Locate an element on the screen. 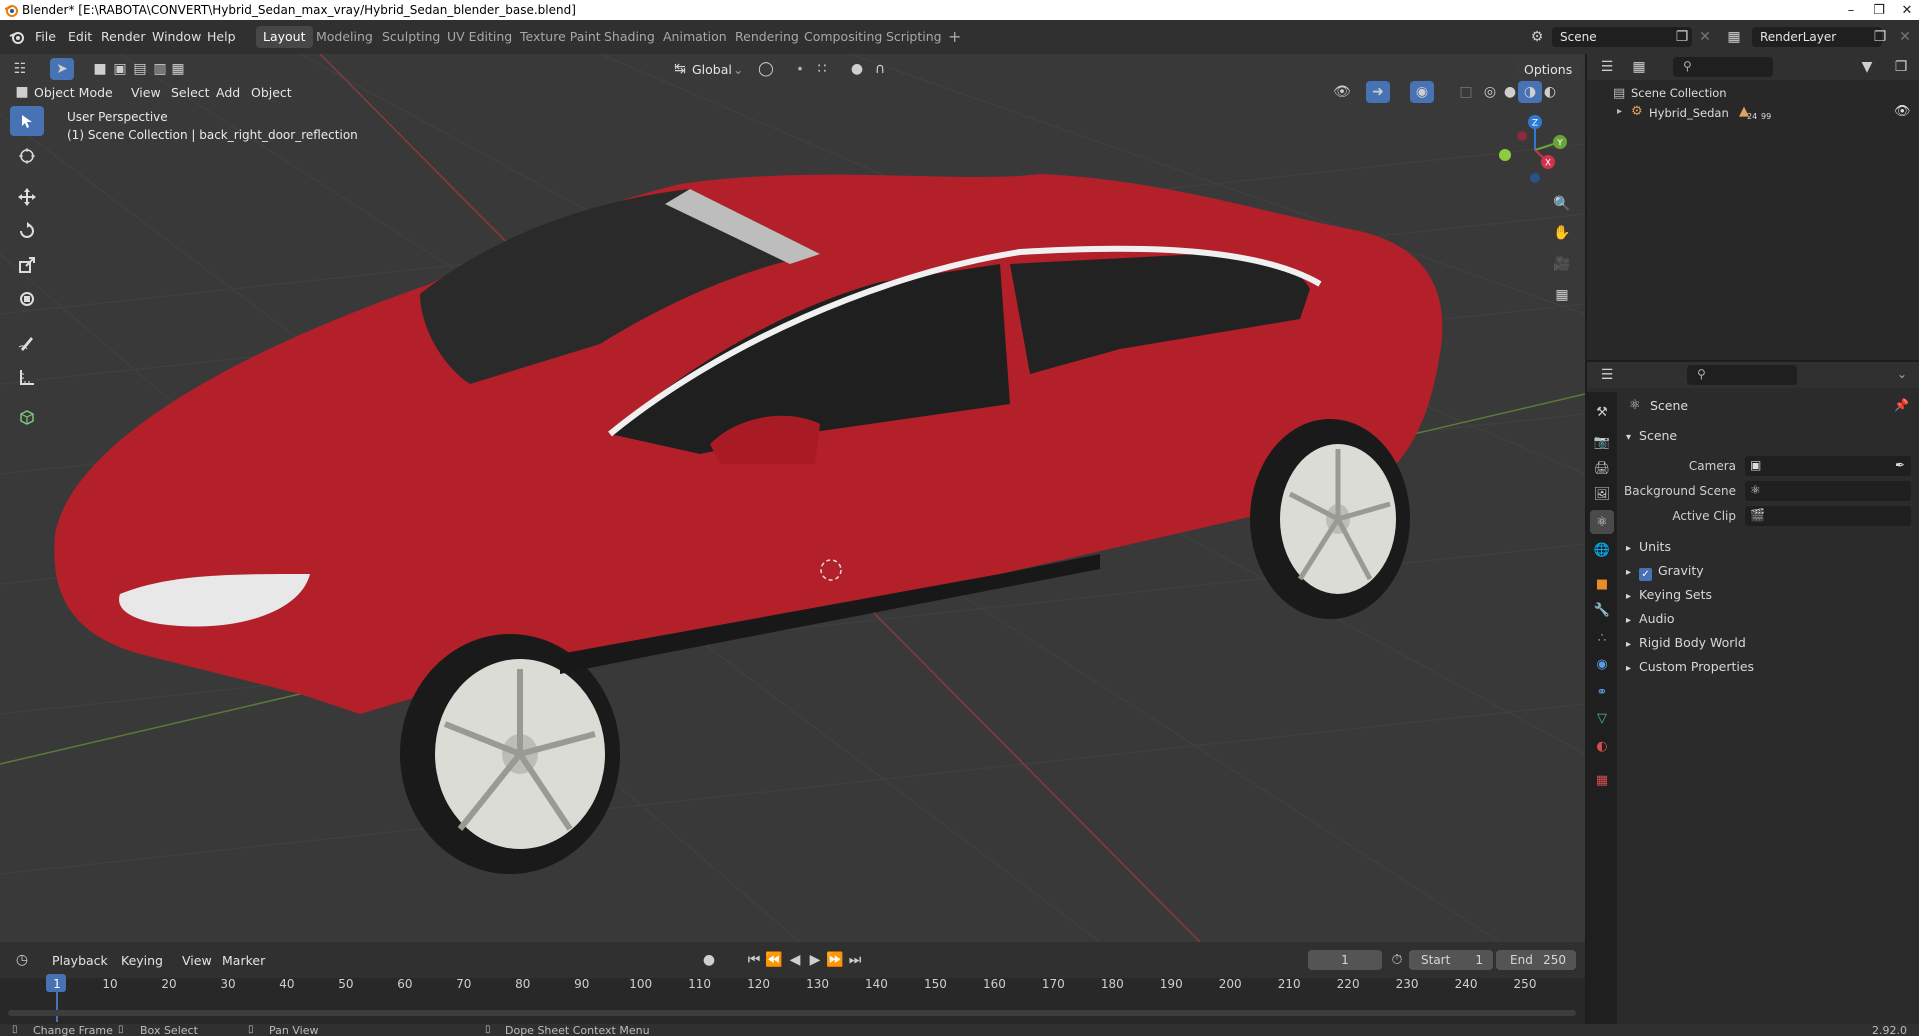 This screenshot has width=1919, height=1036. display-mode-icon: ▦ is located at coordinates (1639, 67).